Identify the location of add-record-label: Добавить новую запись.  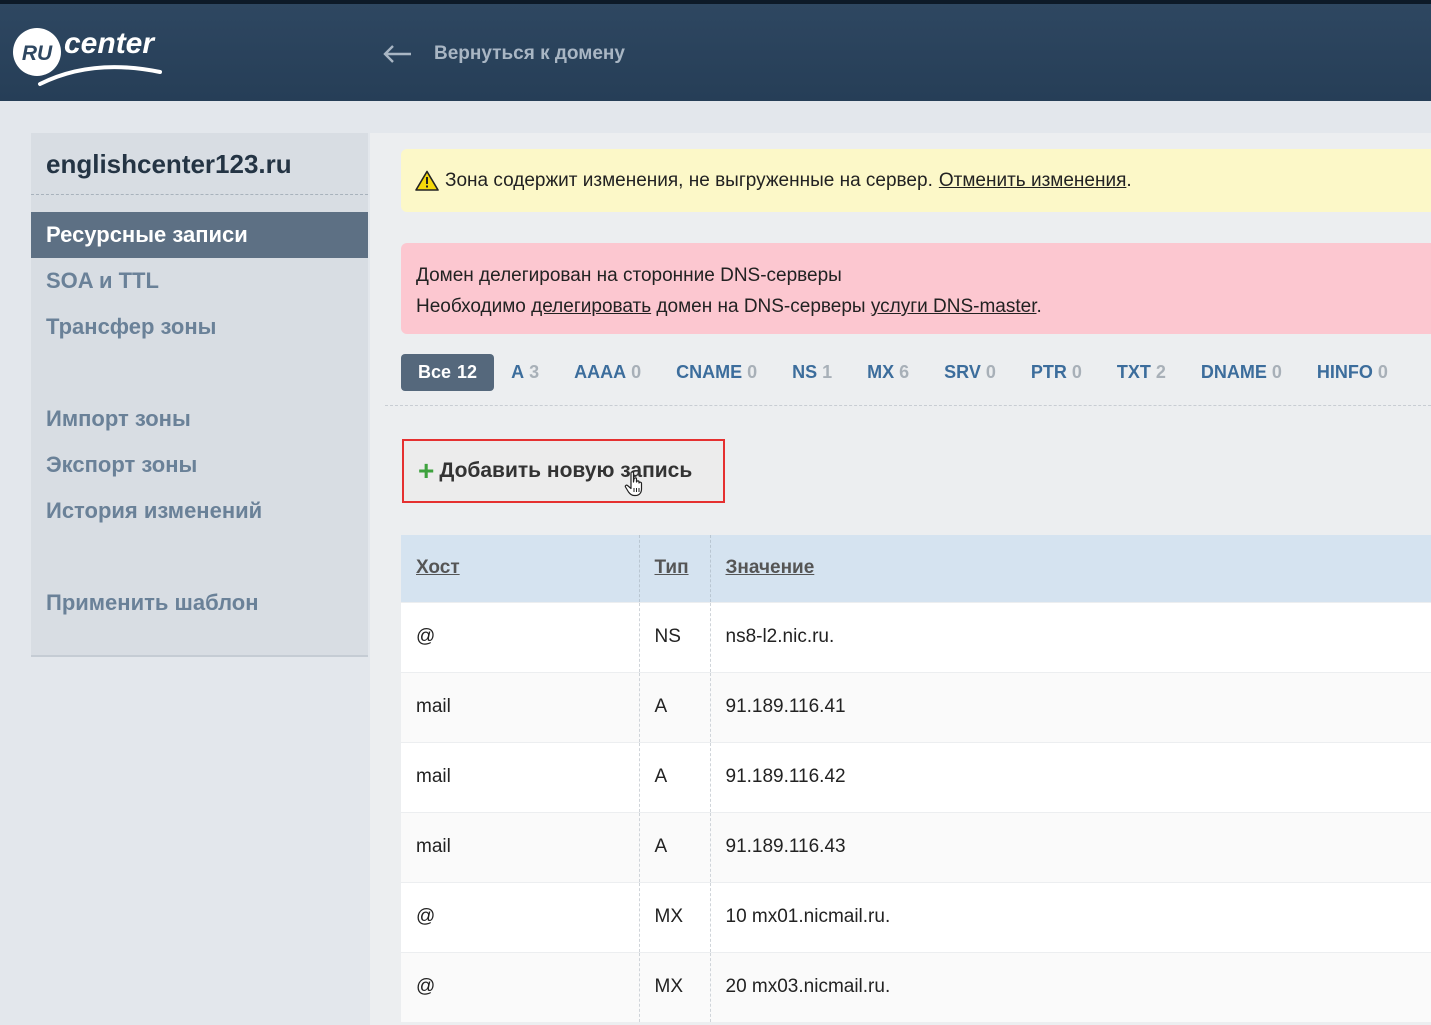
(566, 470).